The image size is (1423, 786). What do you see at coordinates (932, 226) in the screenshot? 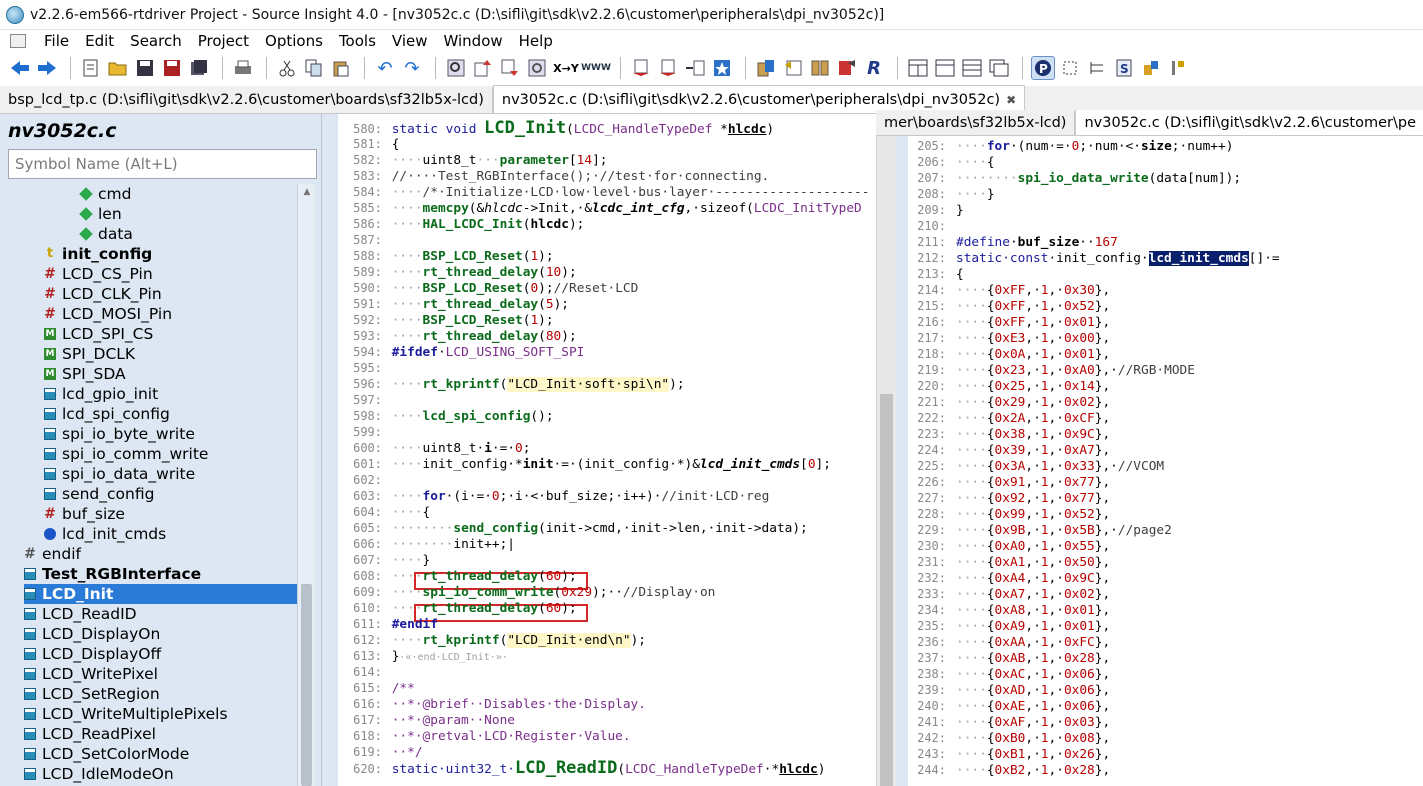
I see `code-line: 210:` at bounding box center [932, 226].